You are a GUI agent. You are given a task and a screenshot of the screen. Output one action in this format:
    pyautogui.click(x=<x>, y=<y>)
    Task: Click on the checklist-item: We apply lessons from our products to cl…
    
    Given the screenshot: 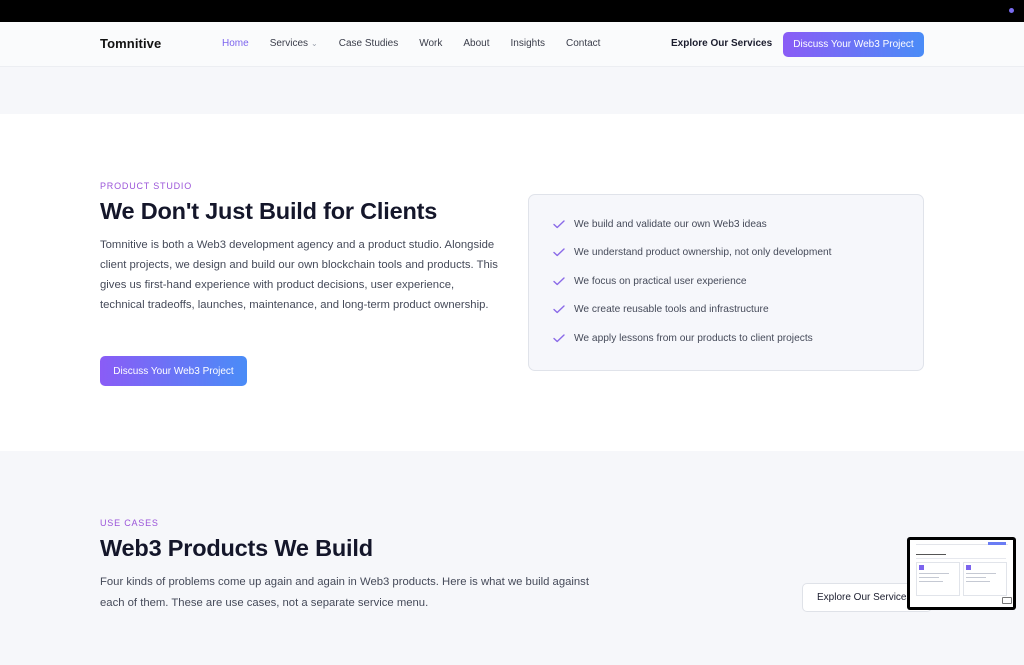 What is the action you would take?
    pyautogui.click(x=683, y=338)
    